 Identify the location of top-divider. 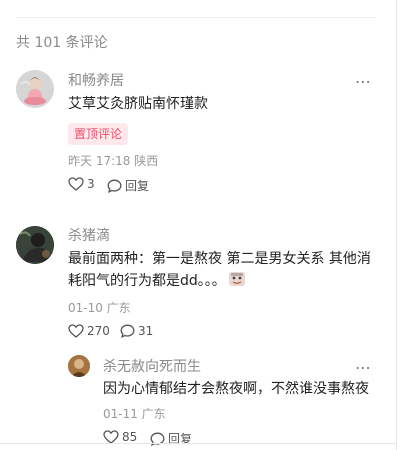
(196, 17).